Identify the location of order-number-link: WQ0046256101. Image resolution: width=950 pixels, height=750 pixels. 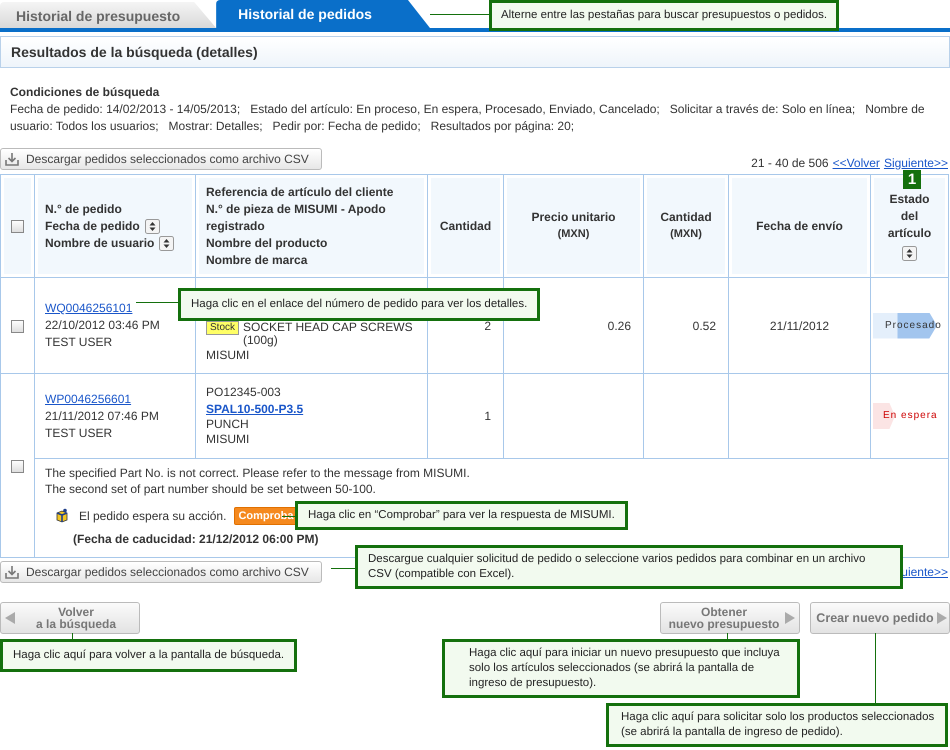
(88, 308).